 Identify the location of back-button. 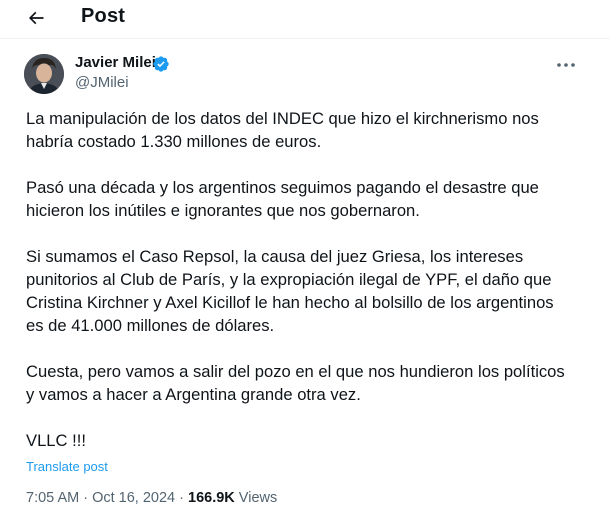
(36, 18).